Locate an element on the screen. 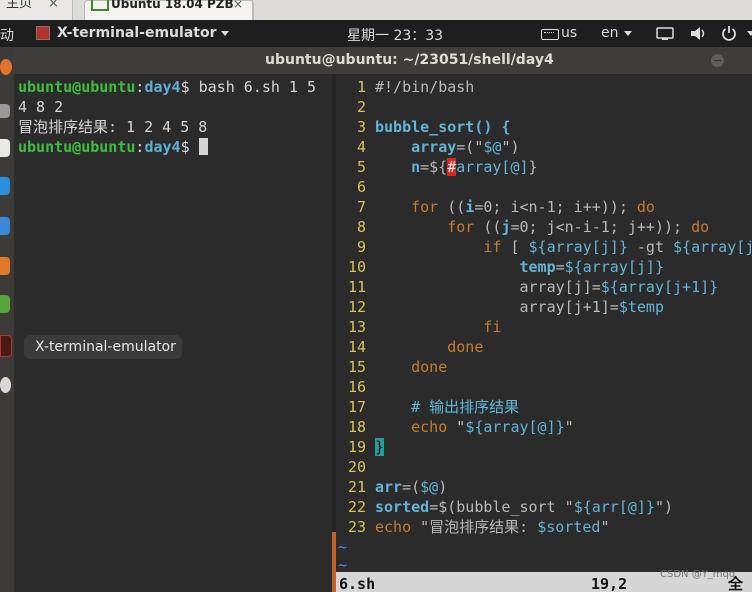 The height and width of the screenshot is (592, 752). keyboard-layout-label: us is located at coordinates (569, 33).